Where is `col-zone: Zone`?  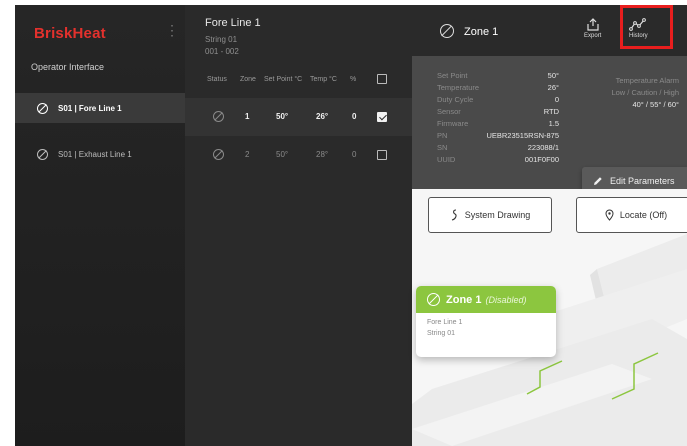
col-zone: Zone is located at coordinates (248, 79).